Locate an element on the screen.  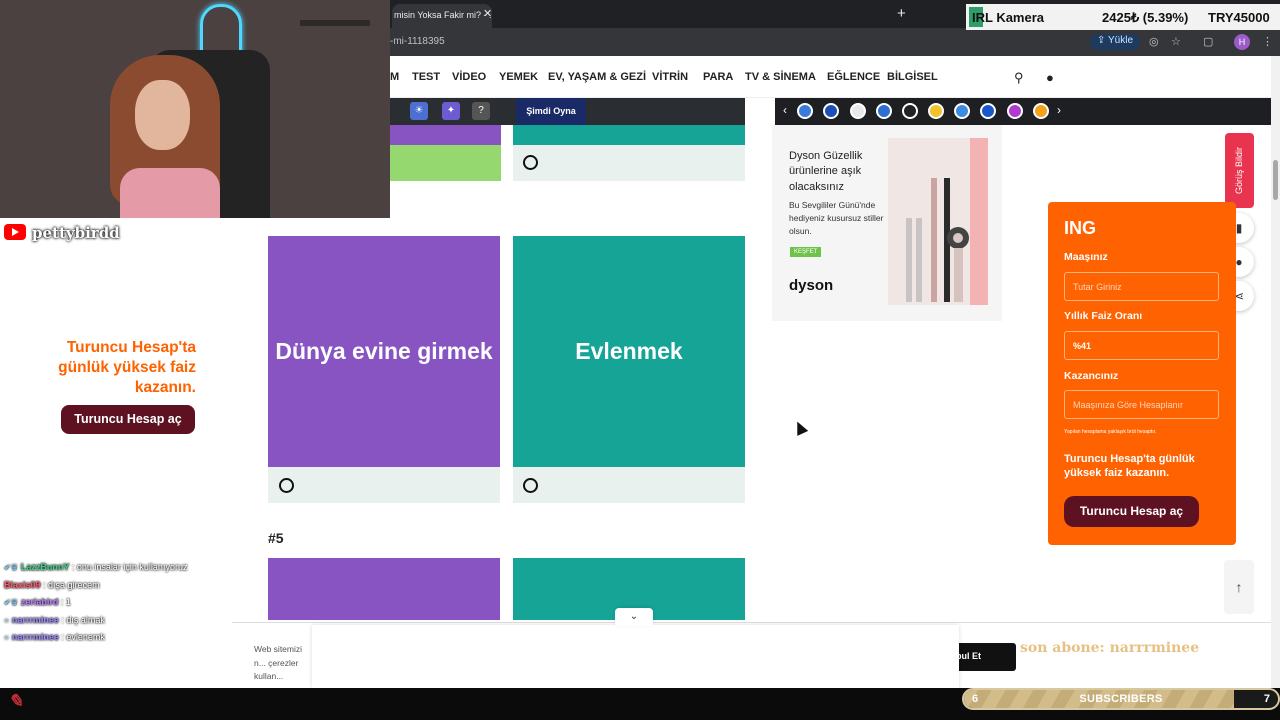
feedback-tab: Görüş Bildir is located at coordinates (1239, 170).